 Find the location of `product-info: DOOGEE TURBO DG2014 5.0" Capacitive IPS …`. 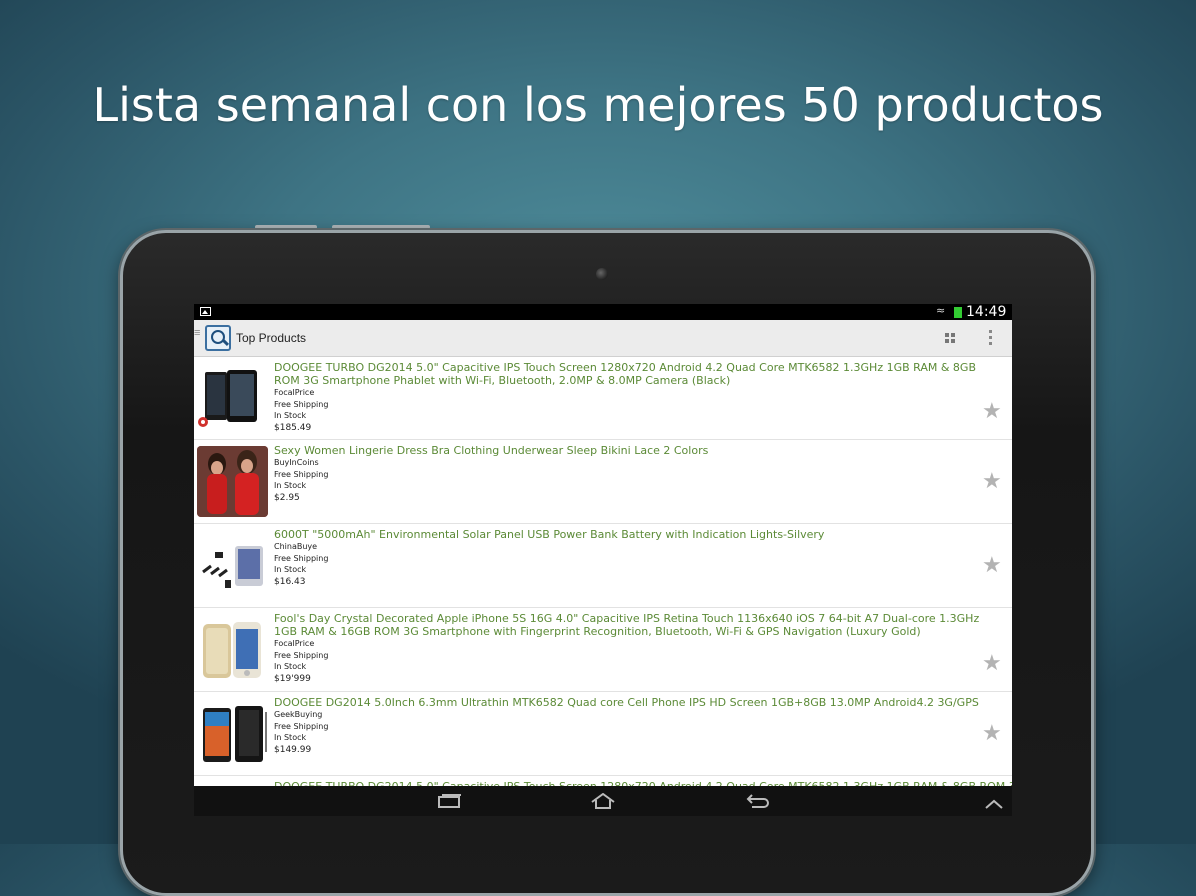

product-info: DOOGEE TURBO DG2014 5.0" Capacitive IPS … is located at coordinates (634, 397).